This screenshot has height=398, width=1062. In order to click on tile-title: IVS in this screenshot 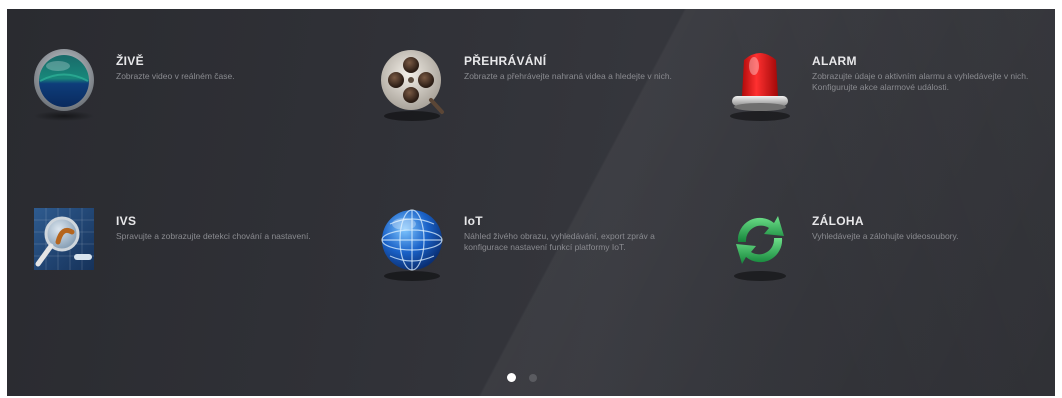, I will do `click(126, 221)`.